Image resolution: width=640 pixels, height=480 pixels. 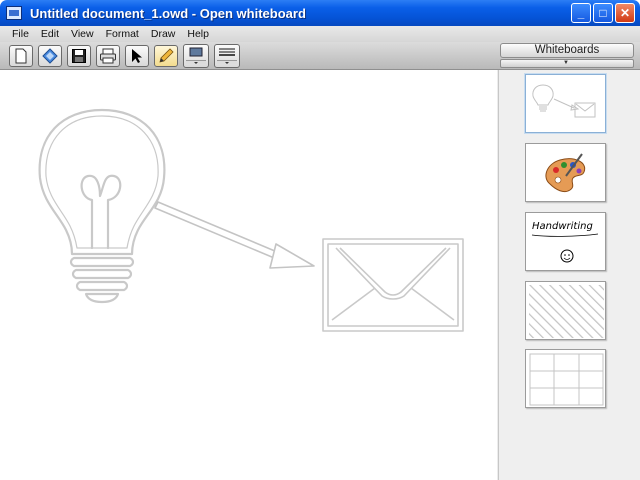 I want to click on new-document-icon, so click(x=21, y=55).